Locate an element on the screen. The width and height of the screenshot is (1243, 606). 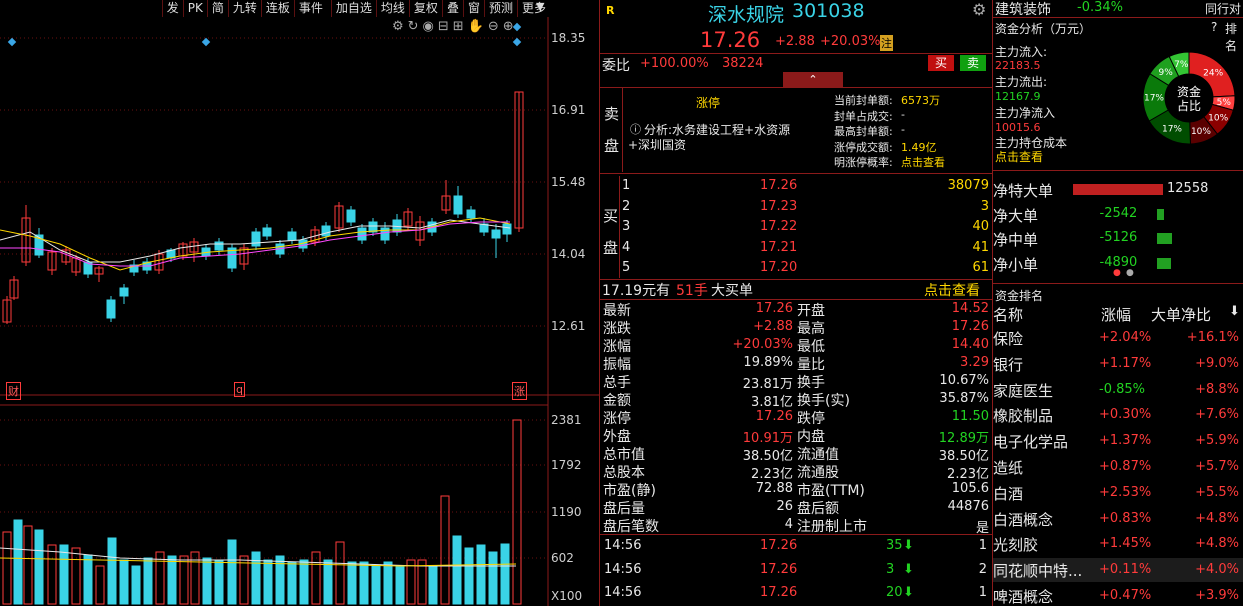
help-icon: ? is located at coordinates (1214, 27).